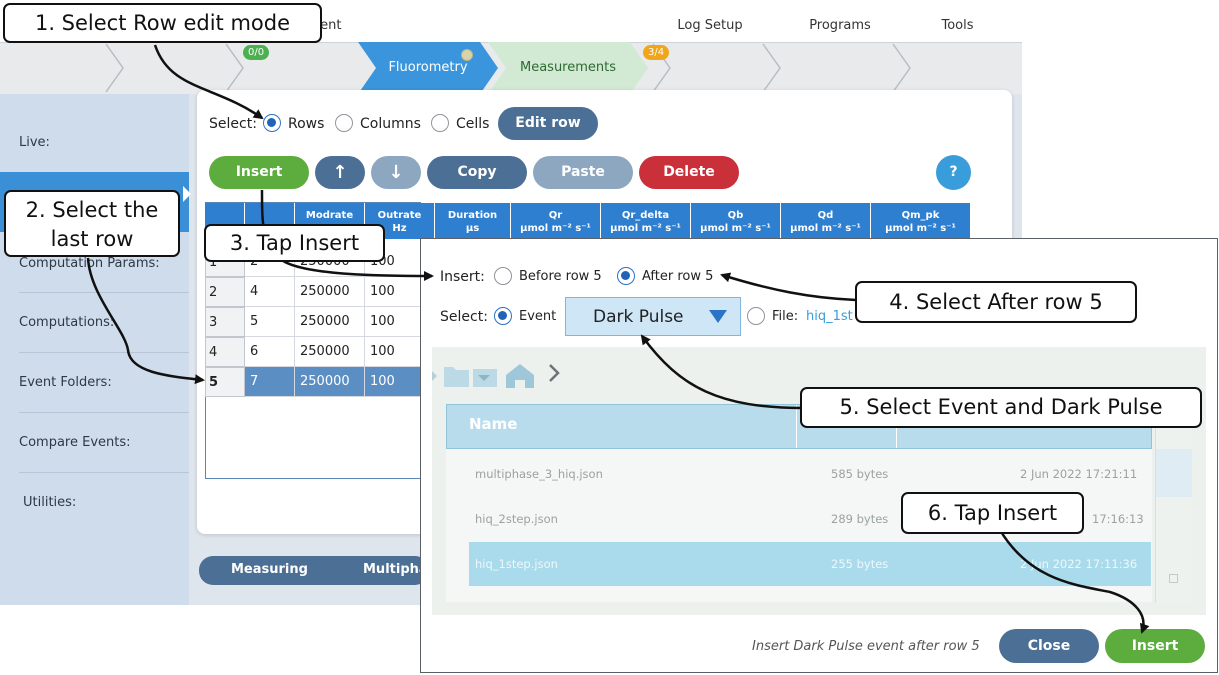  I want to click on event-radio, so click(503, 316).